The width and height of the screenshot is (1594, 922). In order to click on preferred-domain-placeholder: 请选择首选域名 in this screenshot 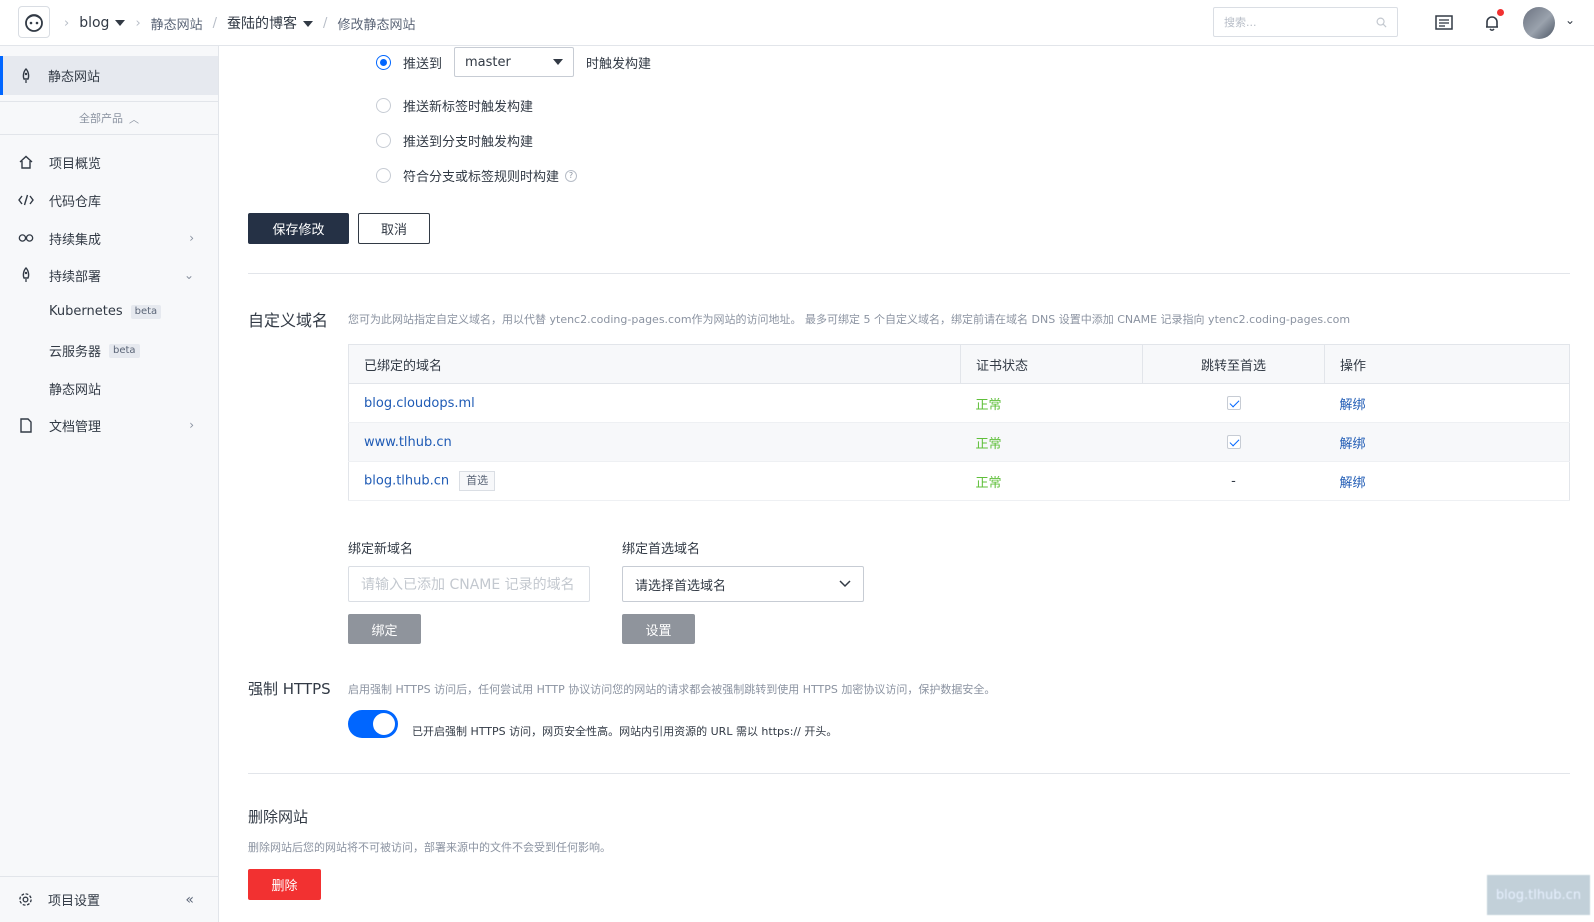, I will do `click(681, 586)`.